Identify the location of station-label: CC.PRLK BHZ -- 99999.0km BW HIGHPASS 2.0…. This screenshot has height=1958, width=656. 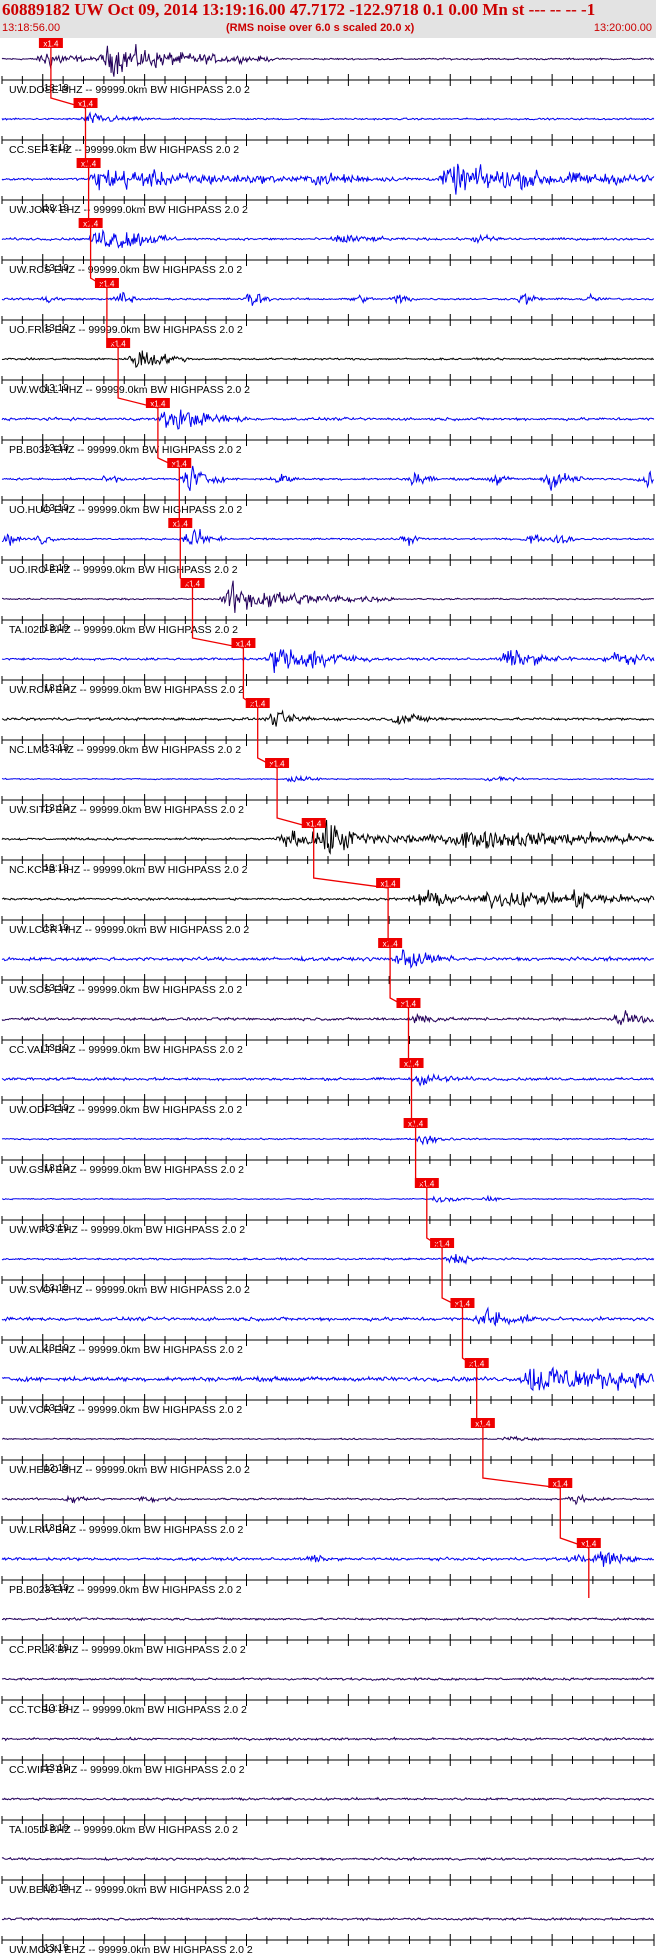
(127, 1650).